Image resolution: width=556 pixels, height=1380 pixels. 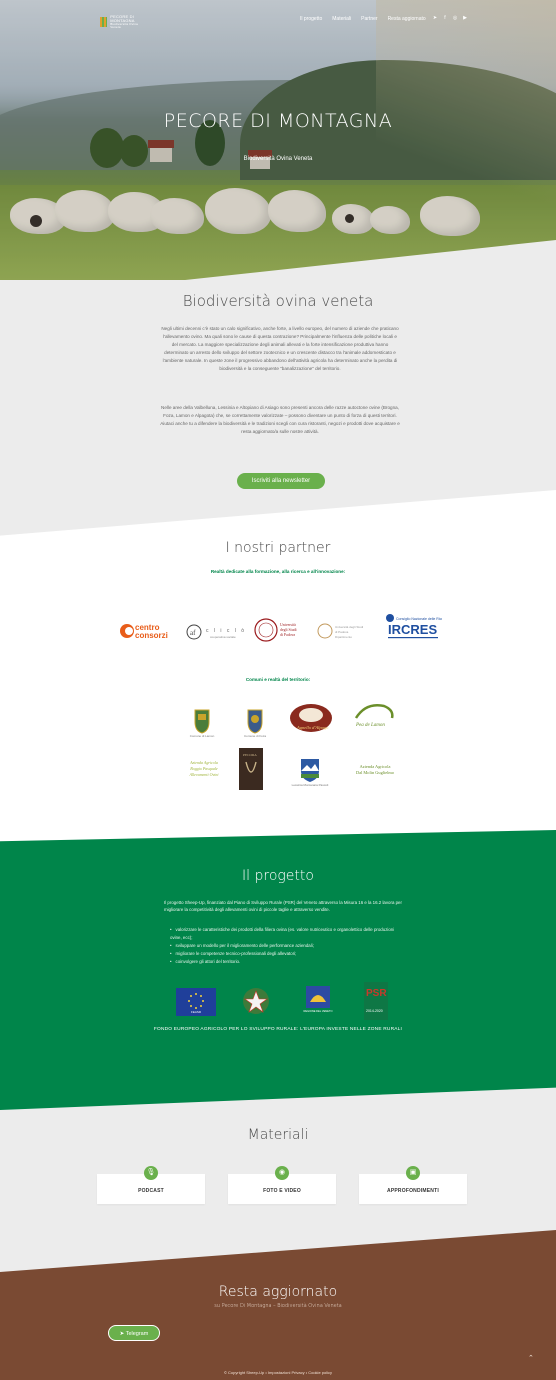 What do you see at coordinates (531, 1358) in the screenshot?
I see `back-to-top-icon: ⌃` at bounding box center [531, 1358].